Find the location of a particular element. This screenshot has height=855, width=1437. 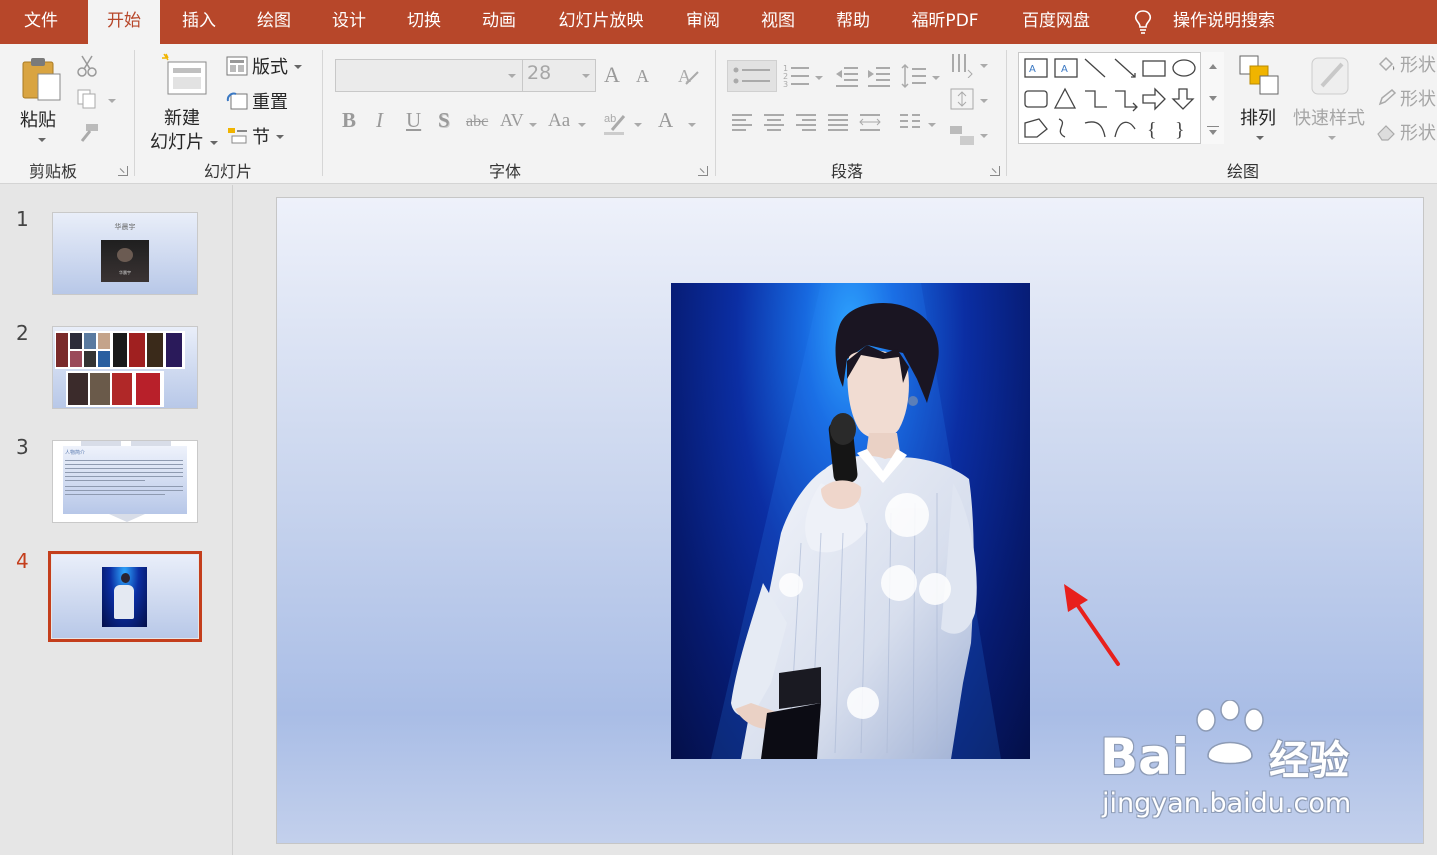

paste-button: 粘贴 is located at coordinates (41, 100).